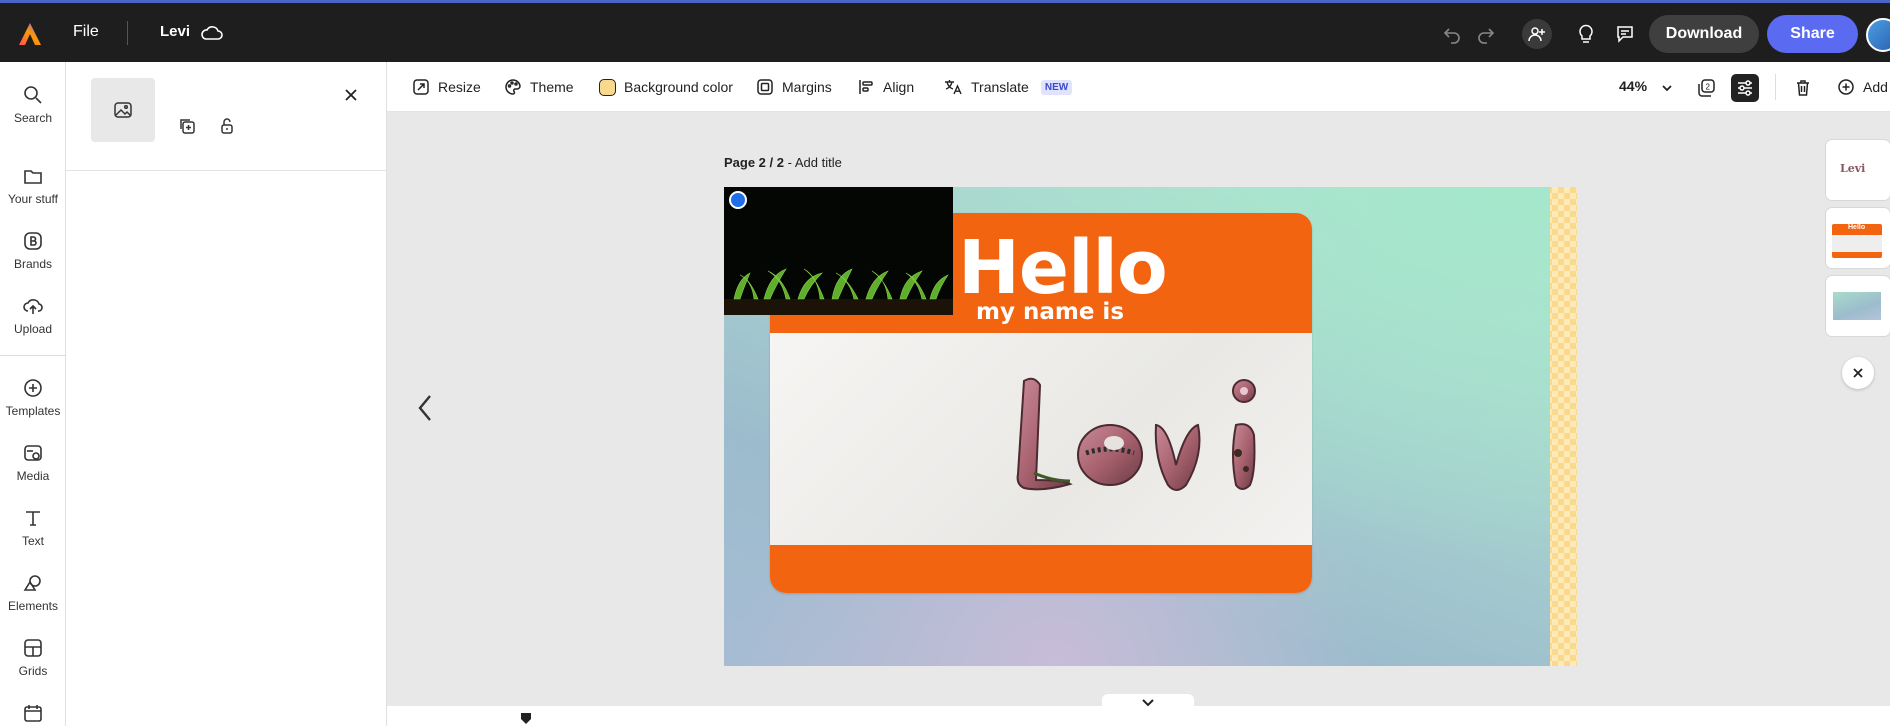 The image size is (1890, 726). What do you see at coordinates (1486, 34) in the screenshot?
I see `redo-icon` at bounding box center [1486, 34].